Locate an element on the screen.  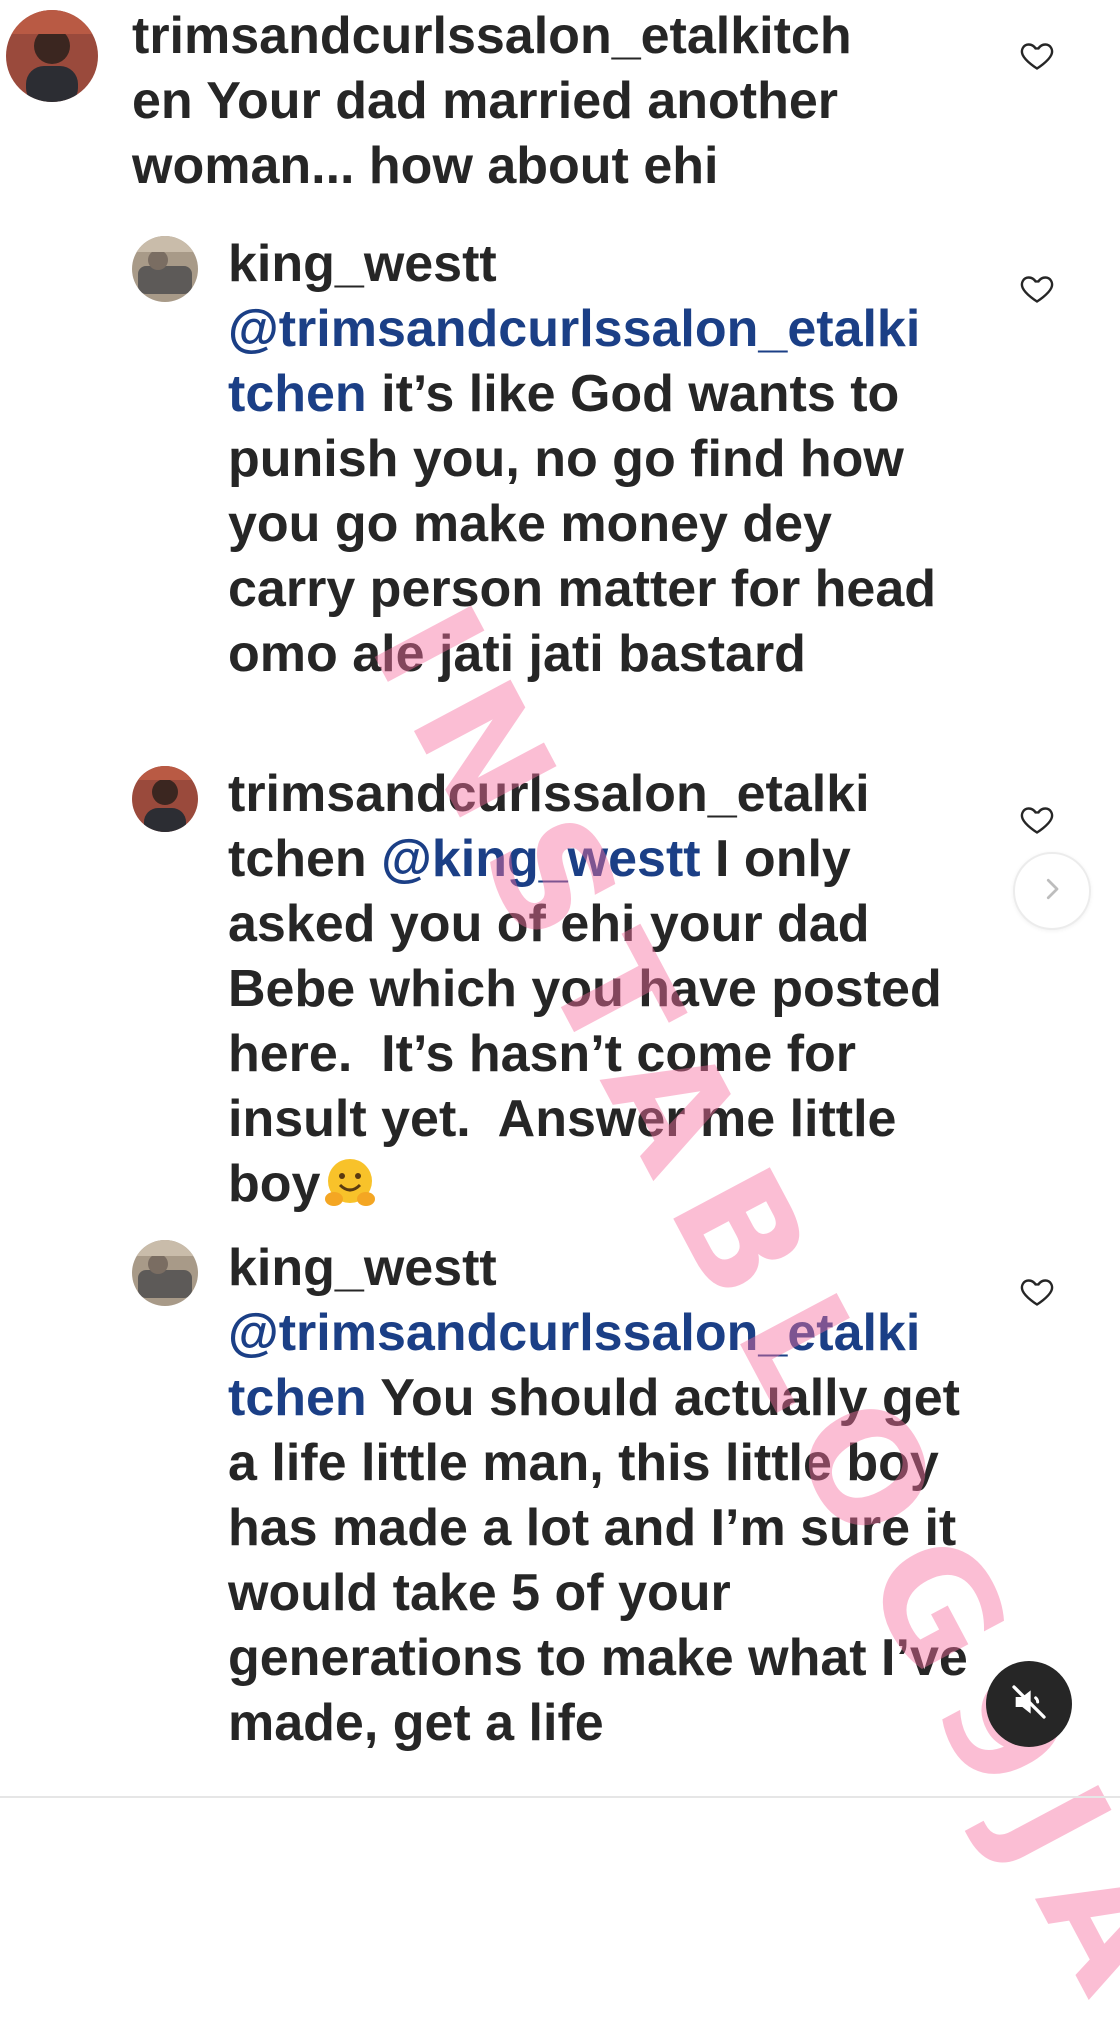
mute-button is located at coordinates (1029, 1704).